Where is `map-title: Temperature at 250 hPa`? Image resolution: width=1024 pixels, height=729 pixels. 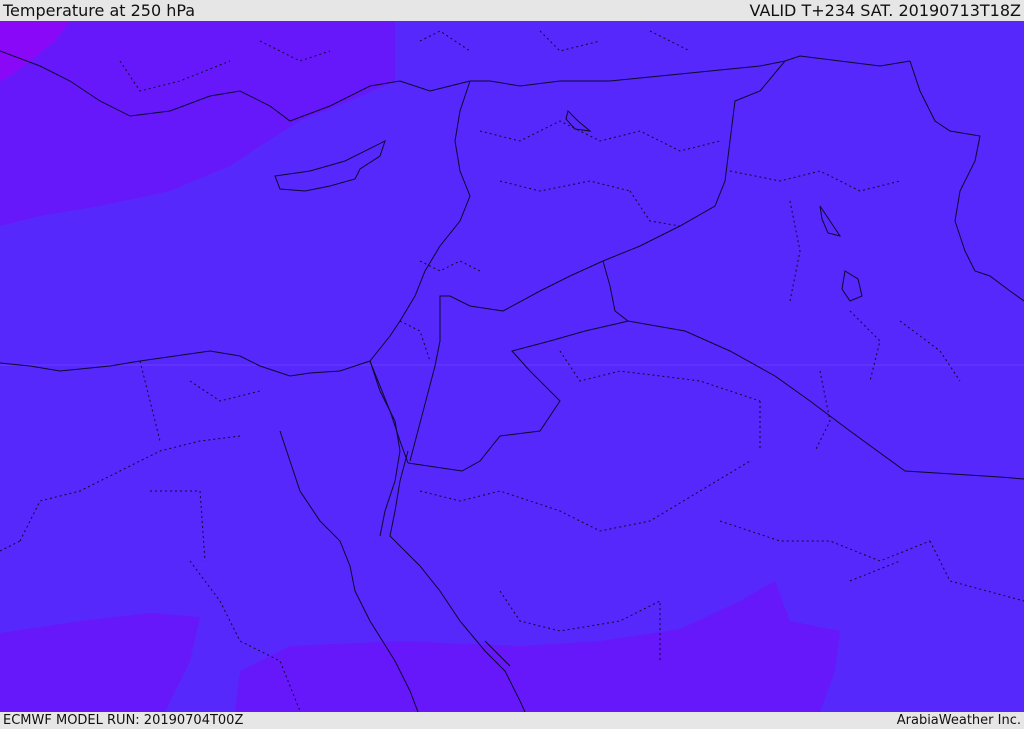
map-title: Temperature at 250 hPa is located at coordinates (99, 10).